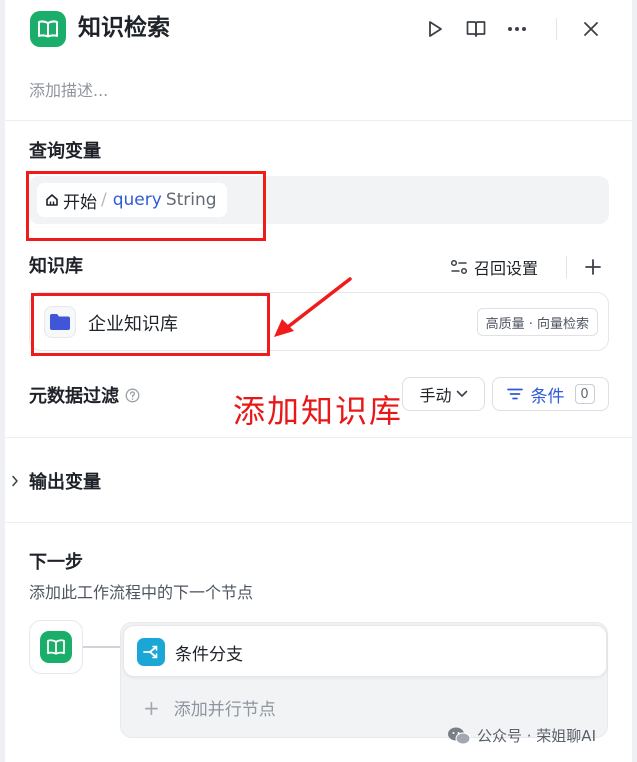 The width and height of the screenshot is (637, 762). I want to click on query-variable-title: 查询变量, so click(65, 151).